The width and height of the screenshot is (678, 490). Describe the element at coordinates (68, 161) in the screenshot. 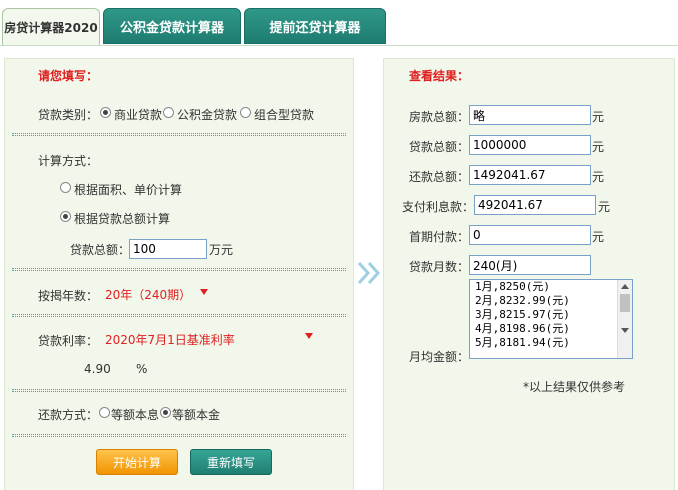

I see `calc-method-label: 计算方式：` at that location.